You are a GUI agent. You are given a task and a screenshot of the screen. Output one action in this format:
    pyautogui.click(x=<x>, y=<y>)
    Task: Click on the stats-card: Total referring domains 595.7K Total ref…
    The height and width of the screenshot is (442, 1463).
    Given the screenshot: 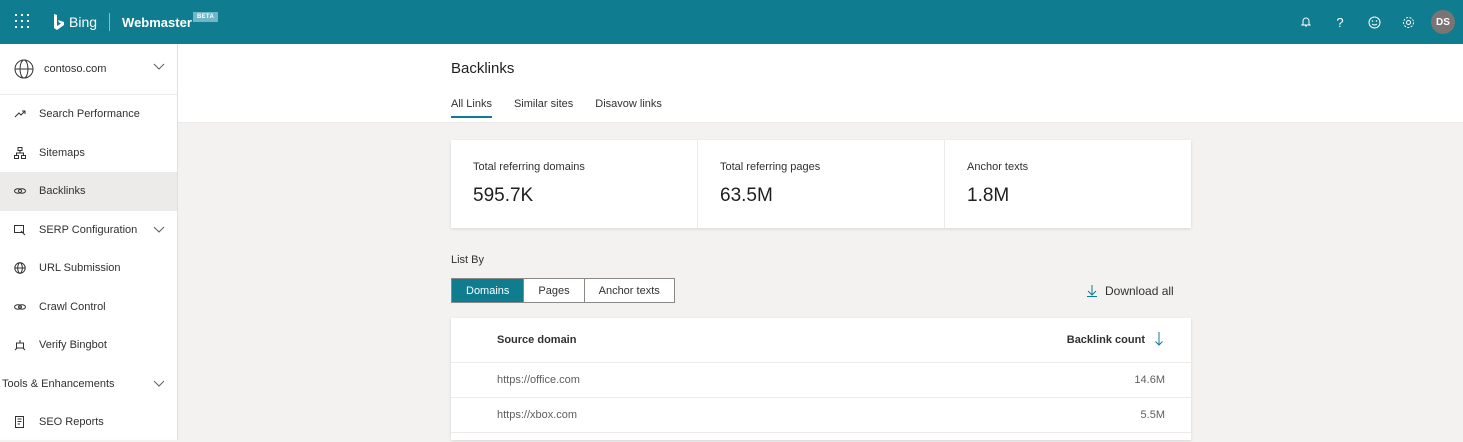 What is the action you would take?
    pyautogui.click(x=821, y=184)
    